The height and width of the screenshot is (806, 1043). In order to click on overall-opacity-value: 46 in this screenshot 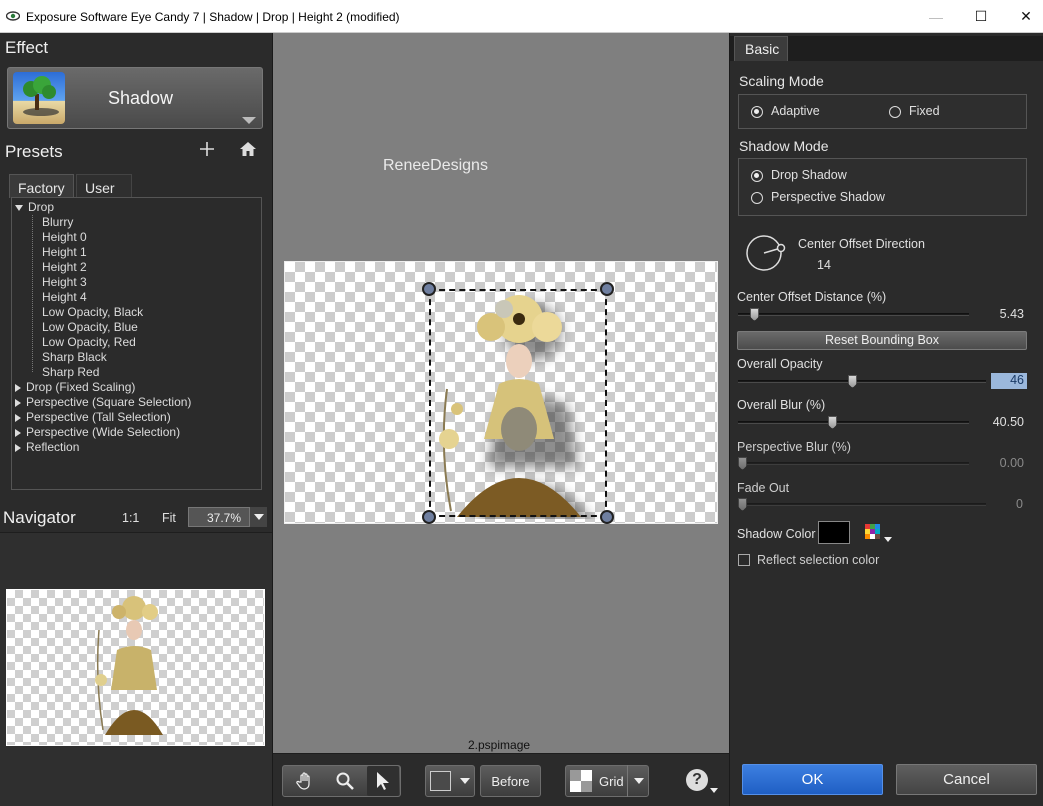, I will do `click(1009, 381)`.